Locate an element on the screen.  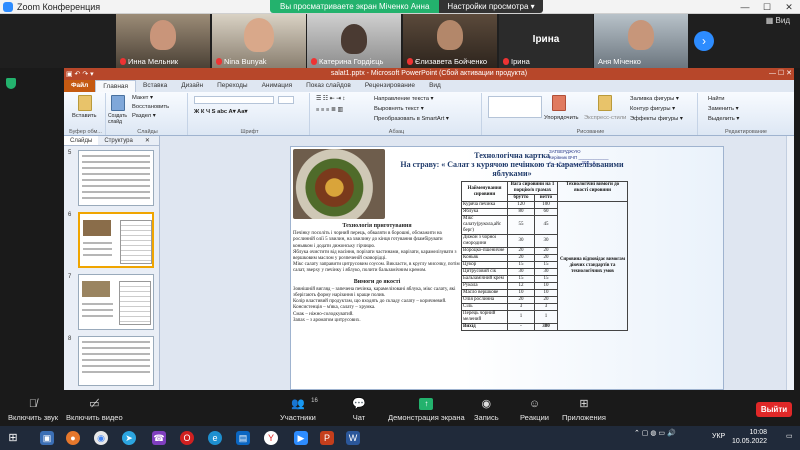
gross-weight-cell: 15 is located at coordinates (521, 279).